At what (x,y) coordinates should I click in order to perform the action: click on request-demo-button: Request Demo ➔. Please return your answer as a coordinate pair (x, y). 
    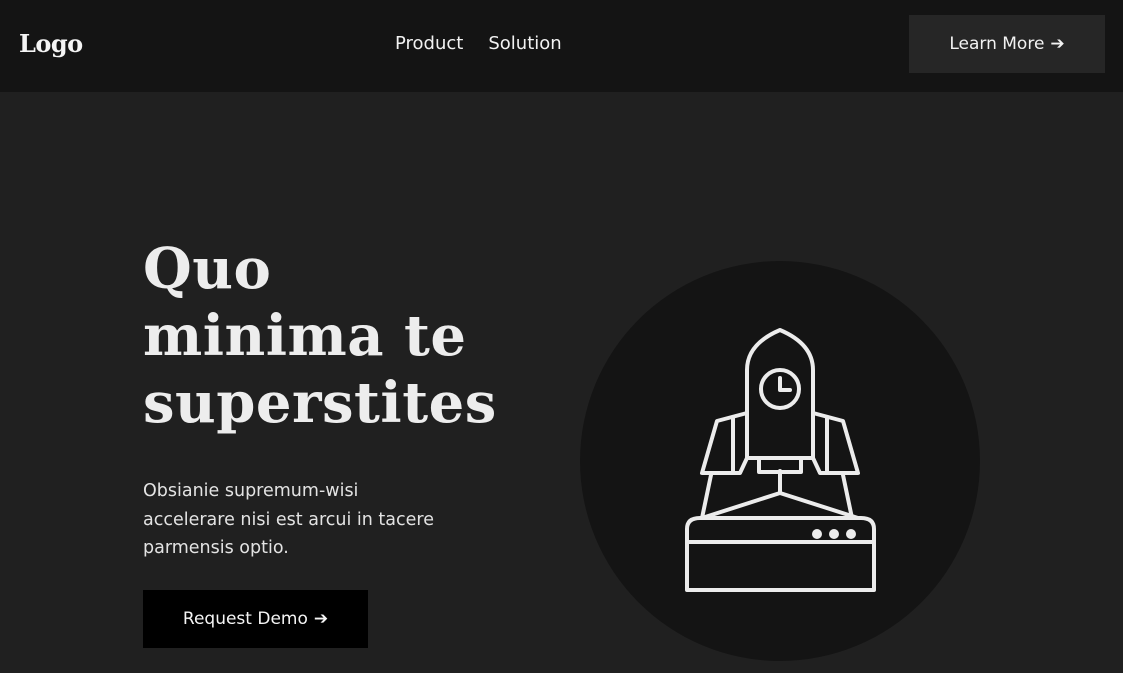
    Looking at the image, I should click on (255, 619).